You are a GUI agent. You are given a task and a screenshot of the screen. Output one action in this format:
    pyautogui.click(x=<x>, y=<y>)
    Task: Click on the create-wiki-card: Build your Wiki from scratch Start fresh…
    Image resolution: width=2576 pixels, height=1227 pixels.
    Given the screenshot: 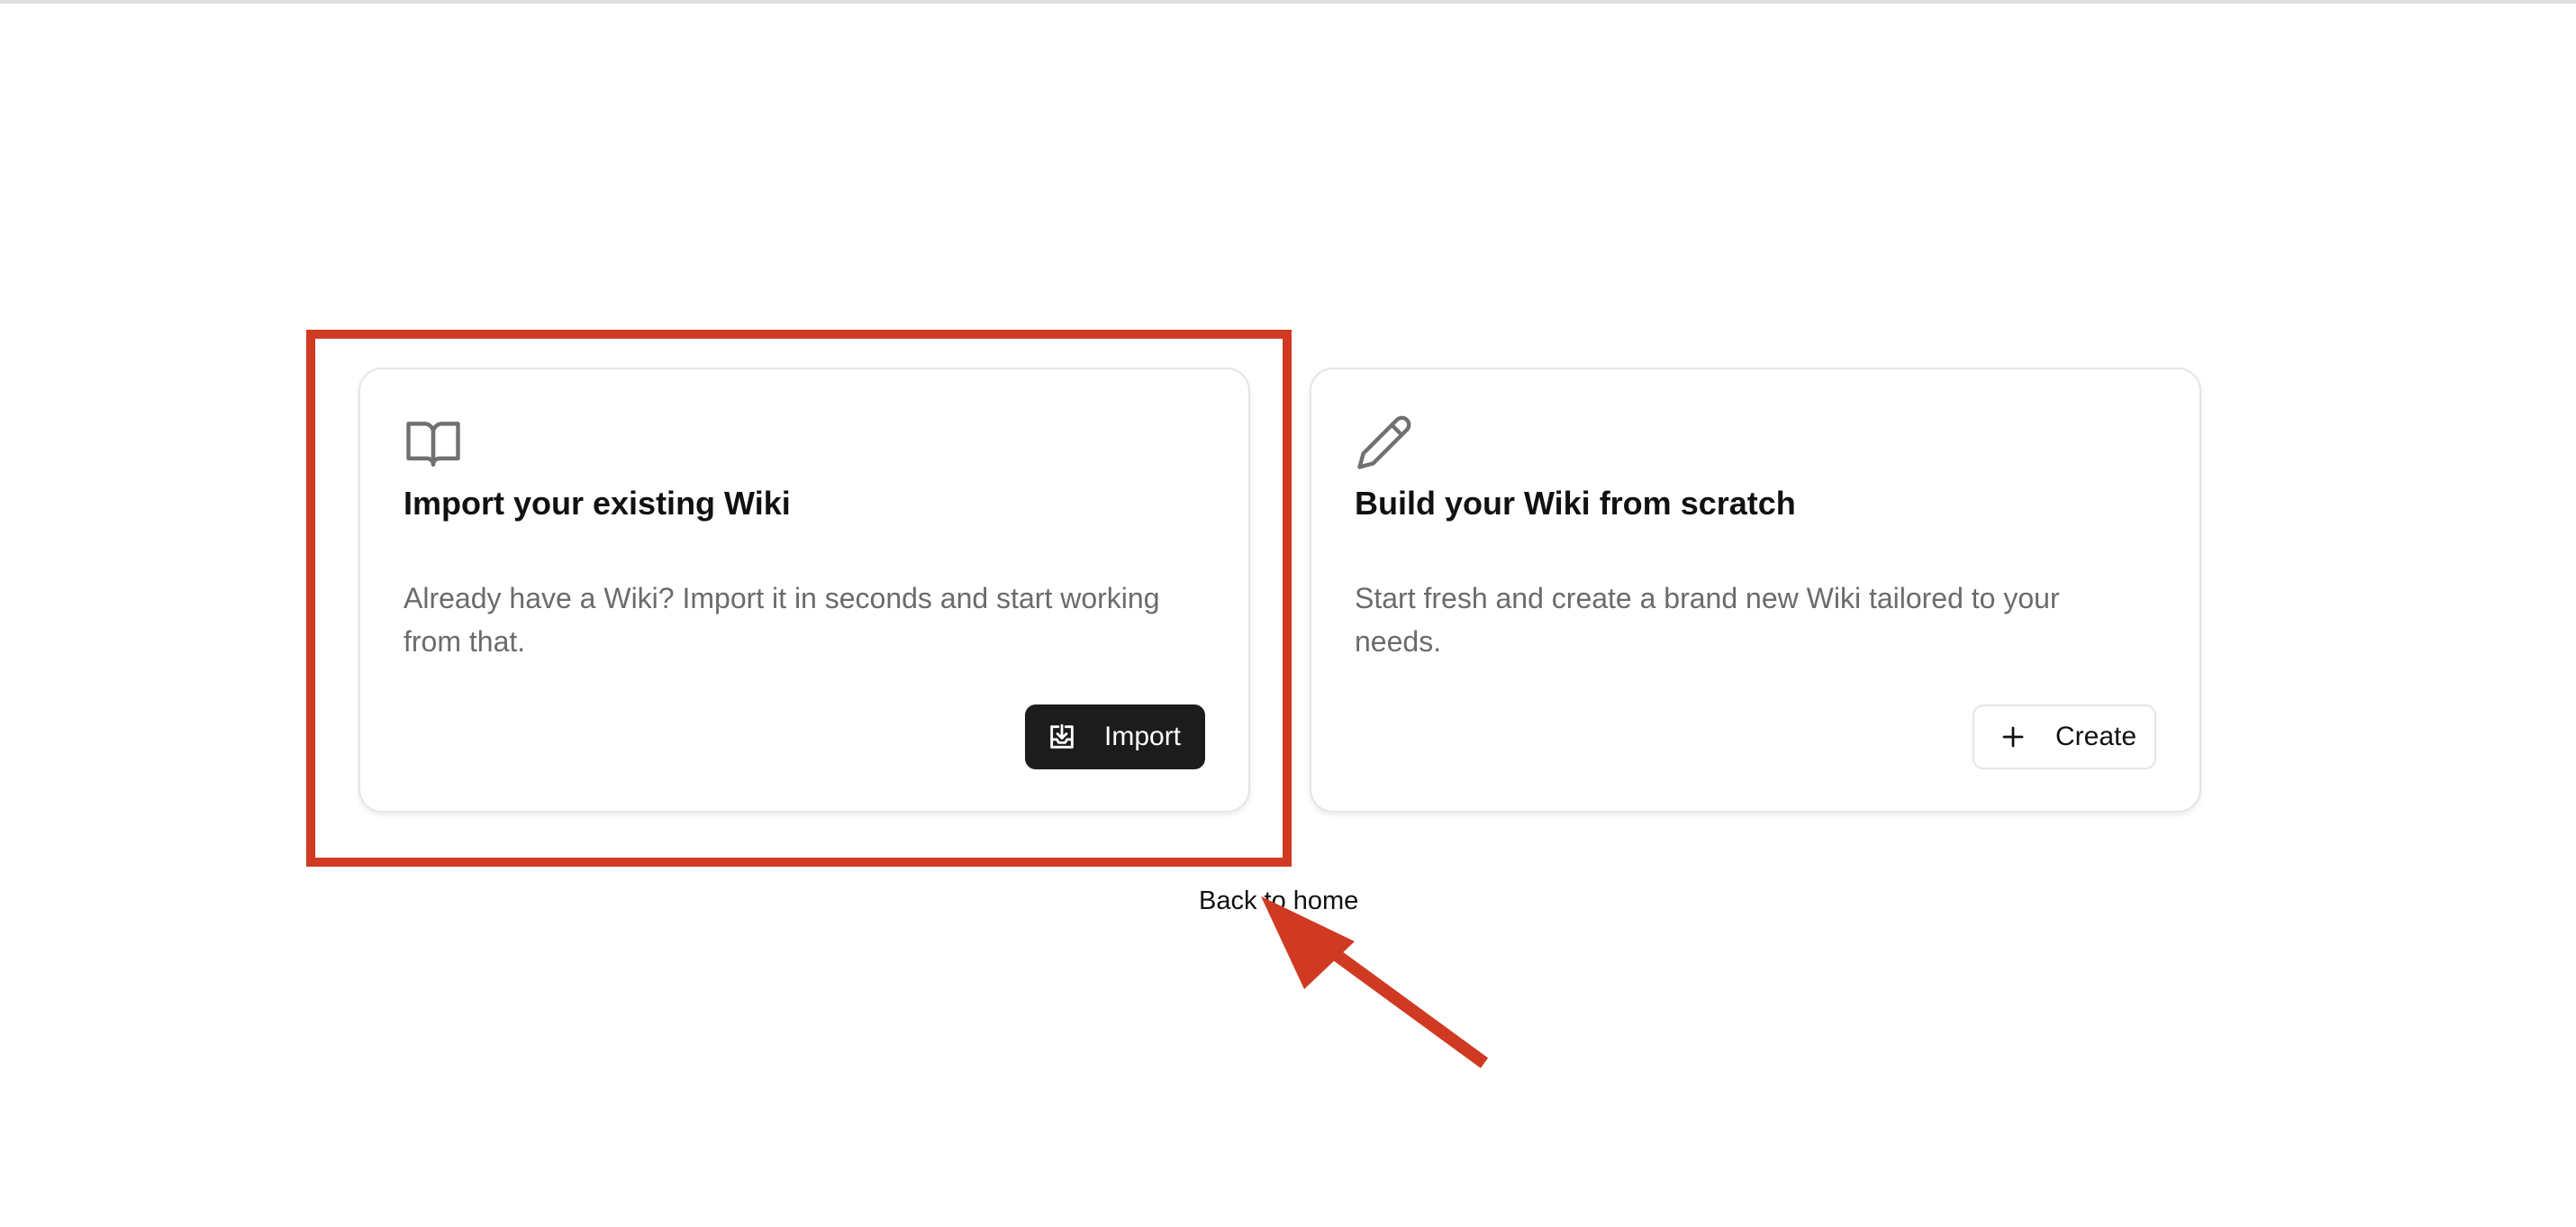 What is the action you would take?
    pyautogui.click(x=1755, y=590)
    